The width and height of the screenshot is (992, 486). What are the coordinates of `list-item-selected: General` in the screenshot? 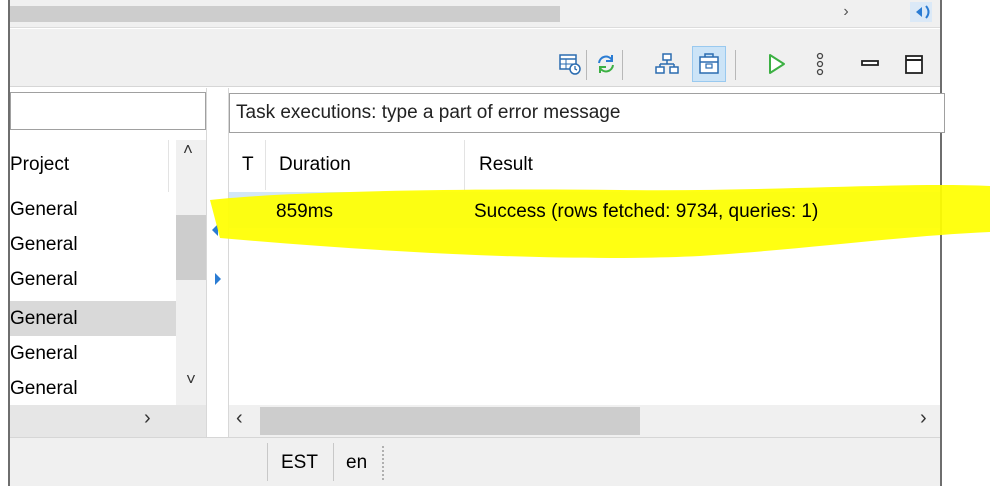 It's located at (93, 318).